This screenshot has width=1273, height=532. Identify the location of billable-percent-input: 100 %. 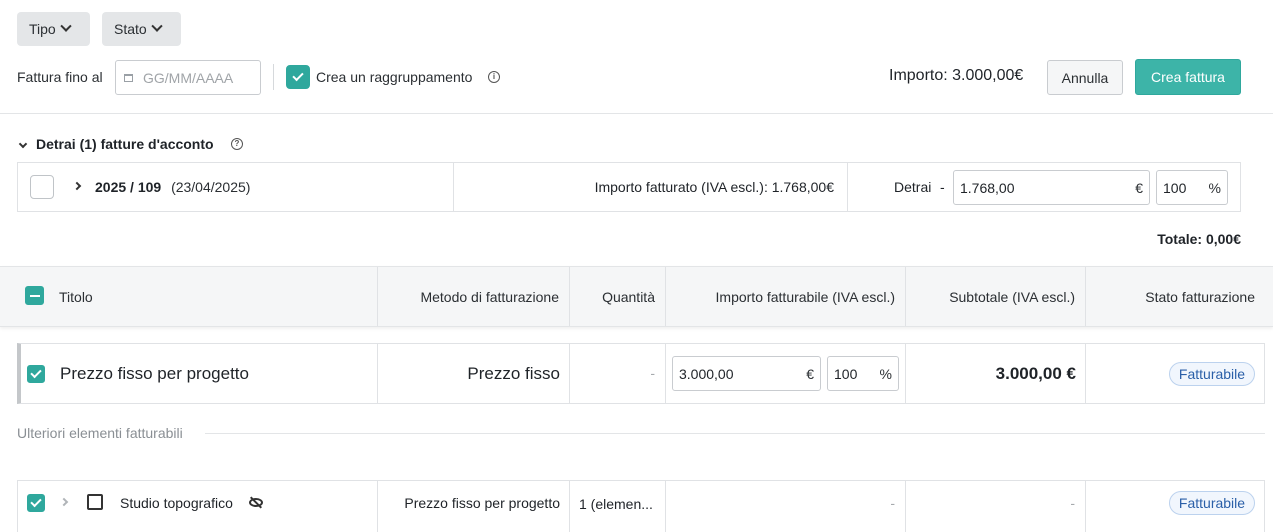
(863, 373).